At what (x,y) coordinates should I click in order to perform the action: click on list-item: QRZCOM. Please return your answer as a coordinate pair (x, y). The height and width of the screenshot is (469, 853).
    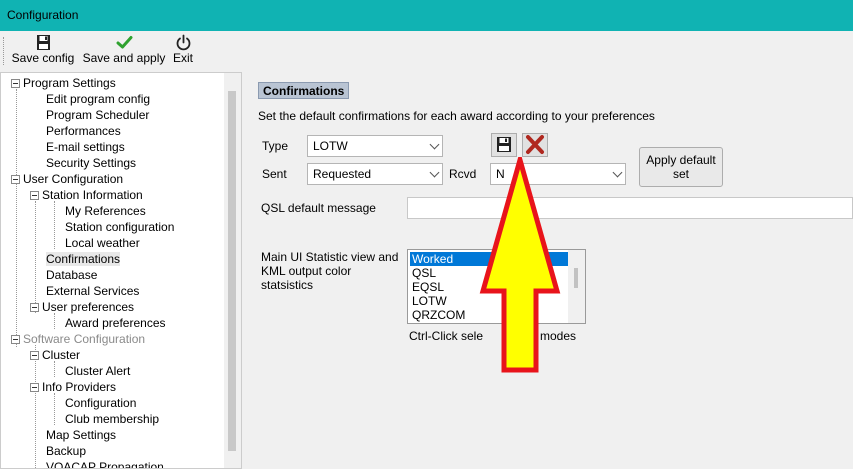
    Looking at the image, I should click on (437, 315).